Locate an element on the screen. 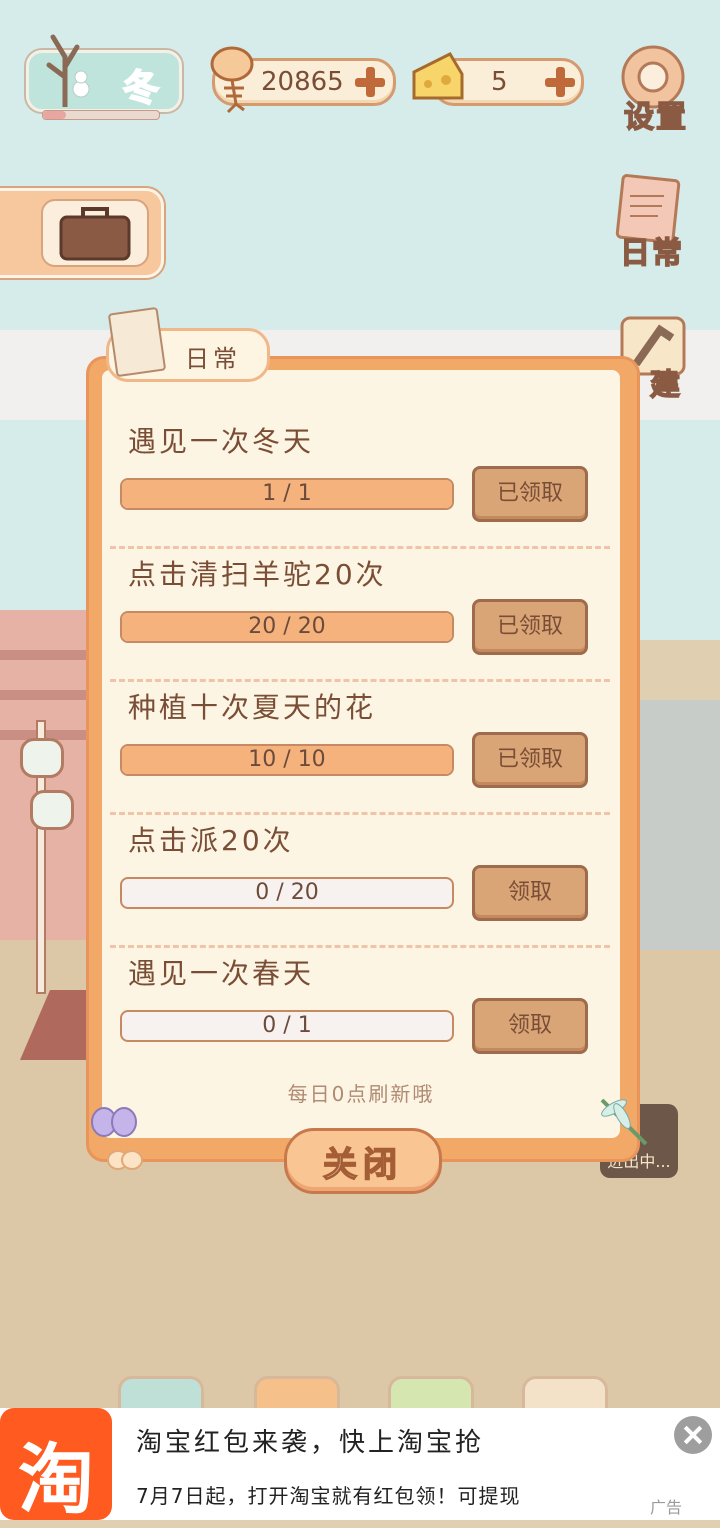 Image resolution: width=720 pixels, height=1528 pixels. inventory-tab is located at coordinates (82, 233).